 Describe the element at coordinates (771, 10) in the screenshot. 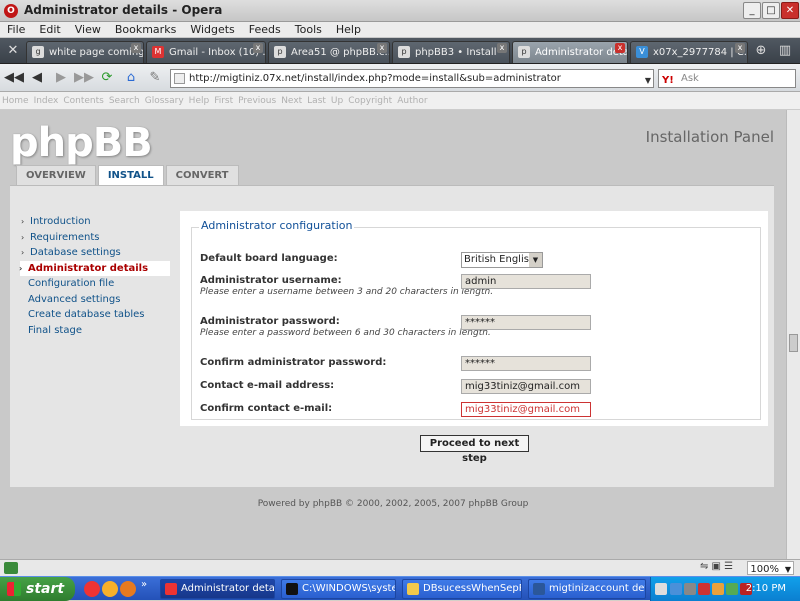

I see `maximize-button: □` at that location.